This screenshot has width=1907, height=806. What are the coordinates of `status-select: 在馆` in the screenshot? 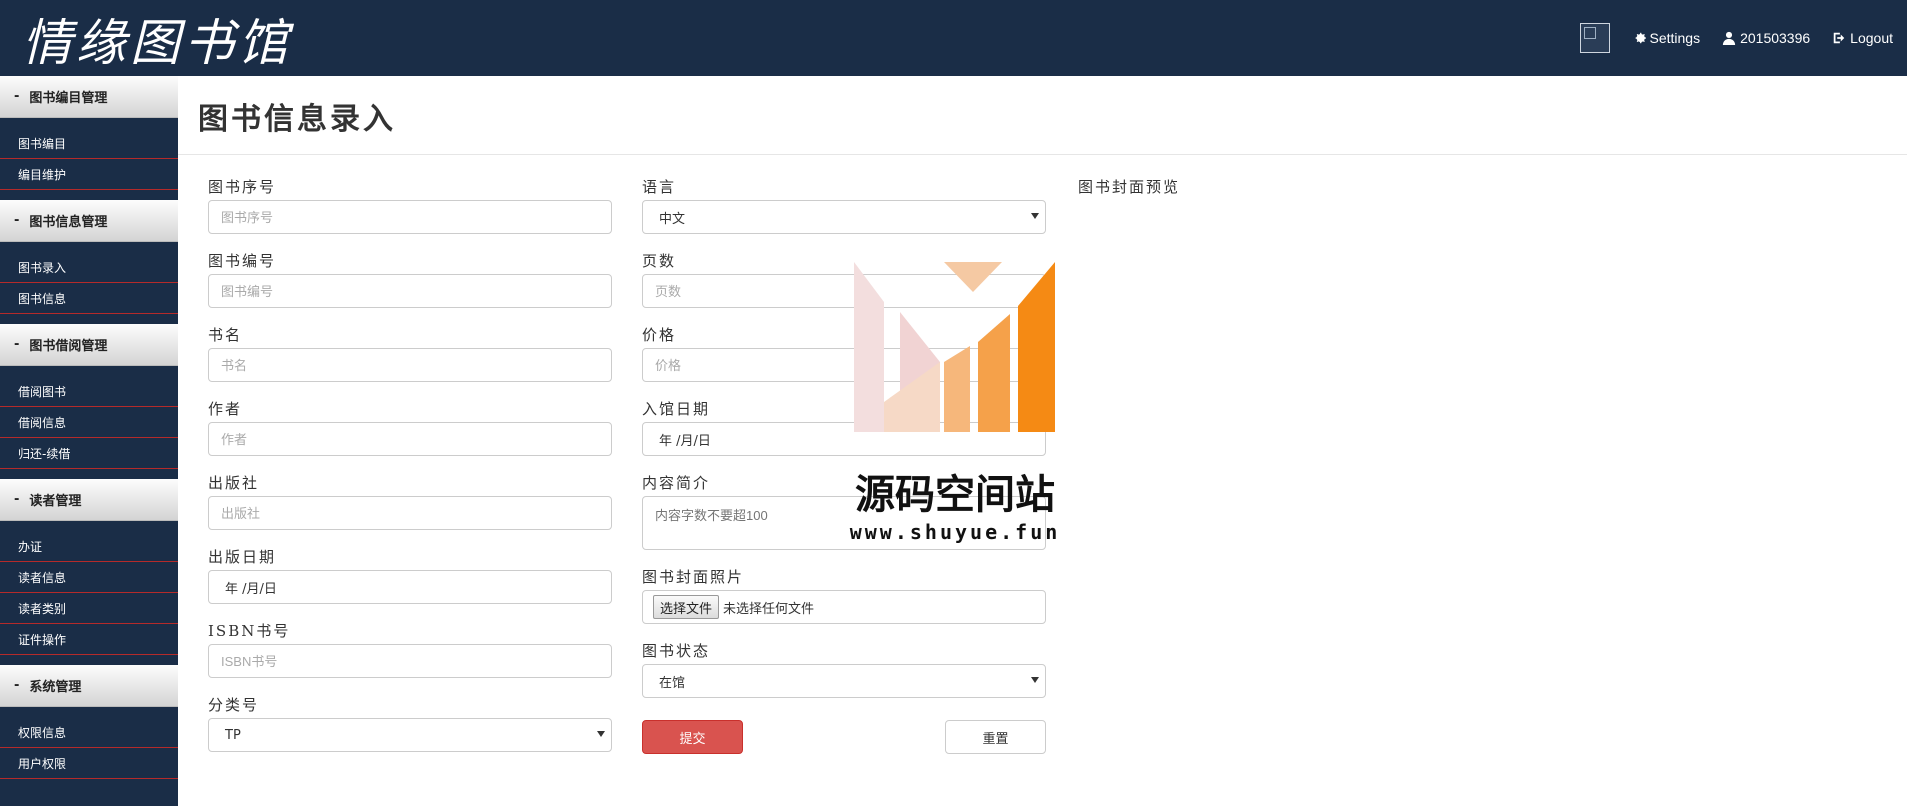 It's located at (844, 681).